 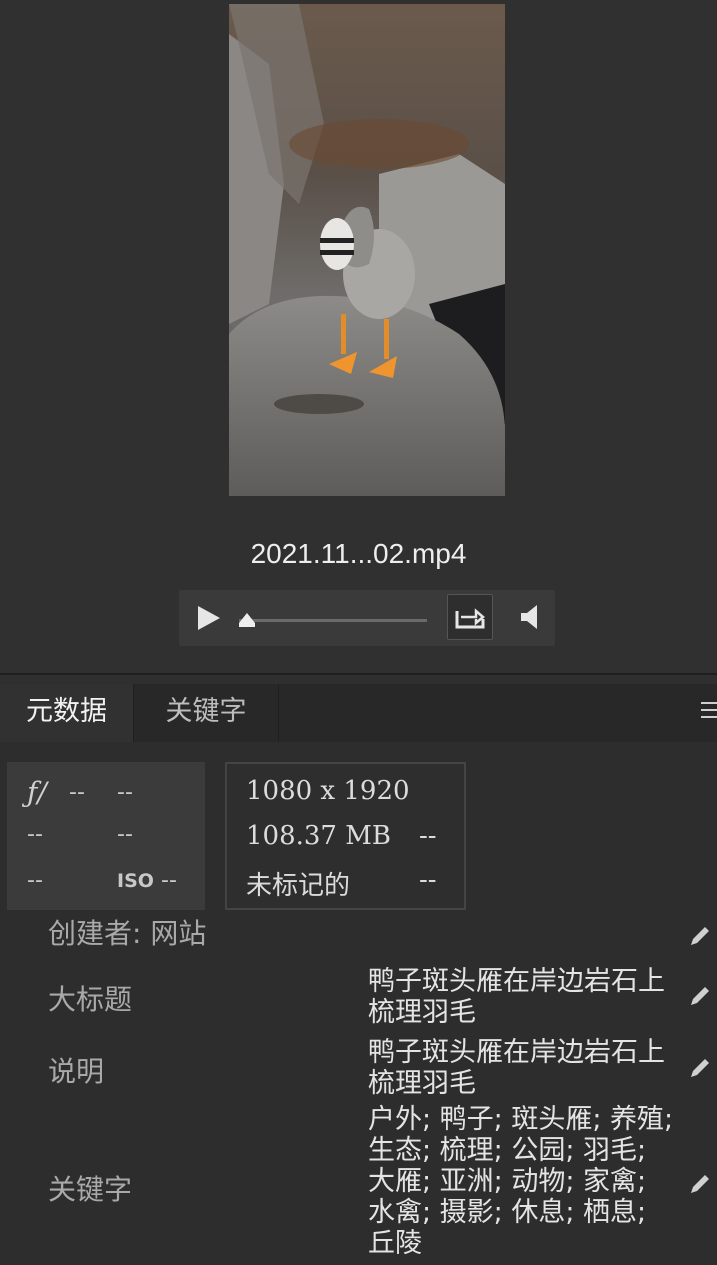 What do you see at coordinates (333, 620) in the screenshot?
I see `scrub-track` at bounding box center [333, 620].